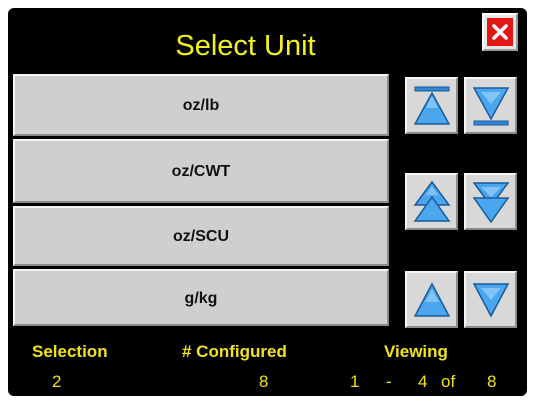 The image size is (535, 404). I want to click on unit-option-label: oz/SCU, so click(201, 236).